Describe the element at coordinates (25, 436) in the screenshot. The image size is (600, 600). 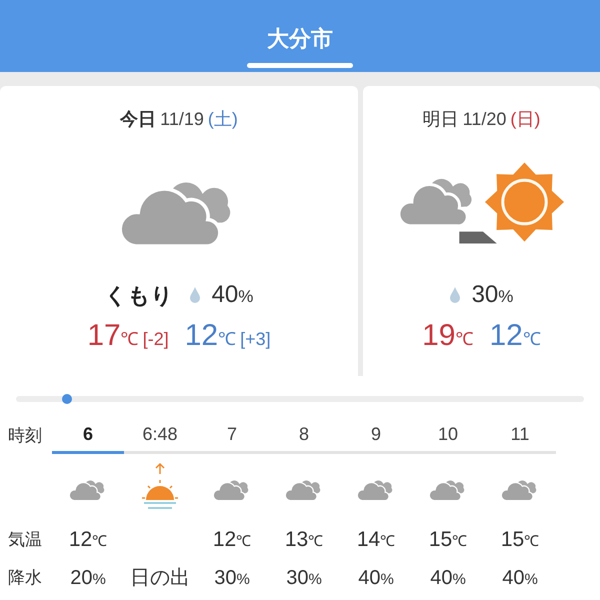
I see `row-label: 時刻` at that location.